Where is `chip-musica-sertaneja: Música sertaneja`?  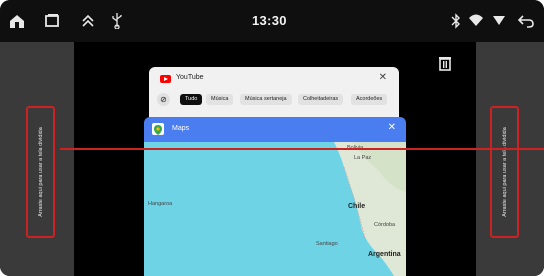 chip-musica-sertaneja: Música sertaneja is located at coordinates (266, 99).